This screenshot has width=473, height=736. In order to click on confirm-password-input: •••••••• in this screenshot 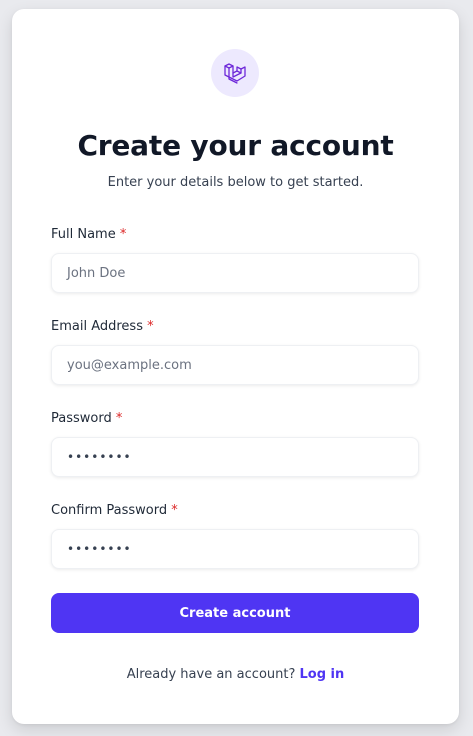, I will do `click(235, 549)`.